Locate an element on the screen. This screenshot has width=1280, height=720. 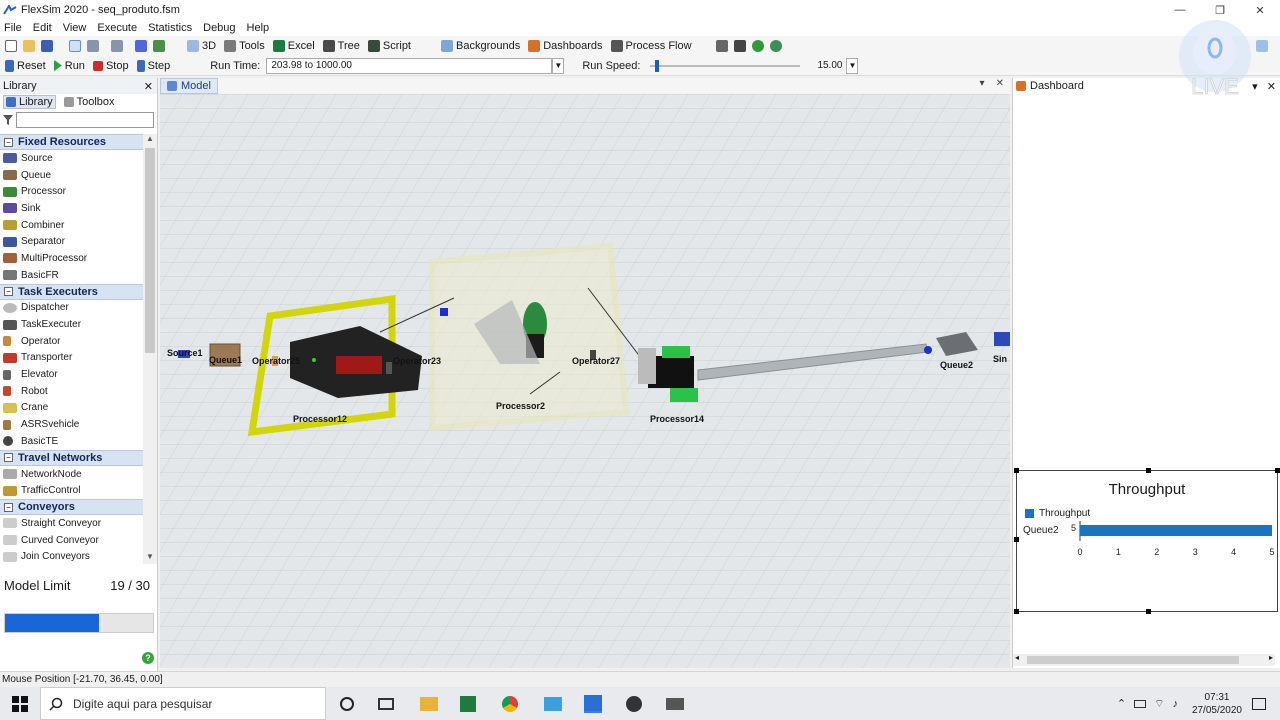
tab-library: Library is located at coordinates (29, 102).